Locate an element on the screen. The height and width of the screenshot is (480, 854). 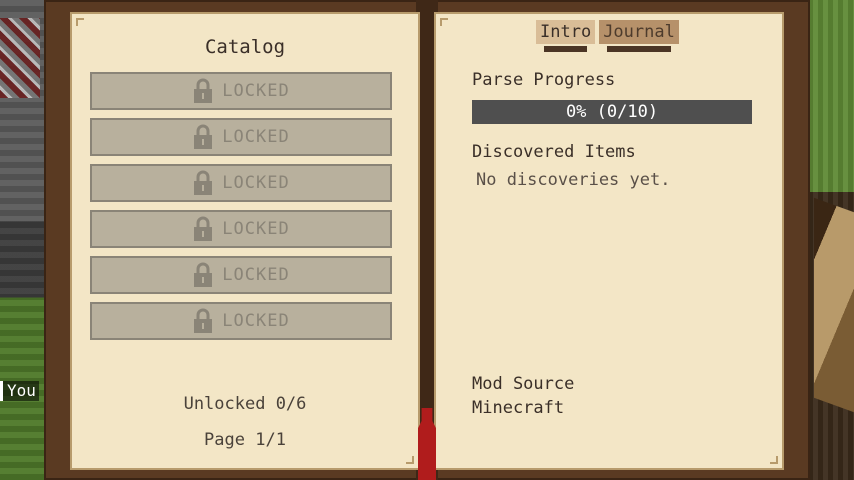
catalog-title: Catalog is located at coordinates (245, 47).